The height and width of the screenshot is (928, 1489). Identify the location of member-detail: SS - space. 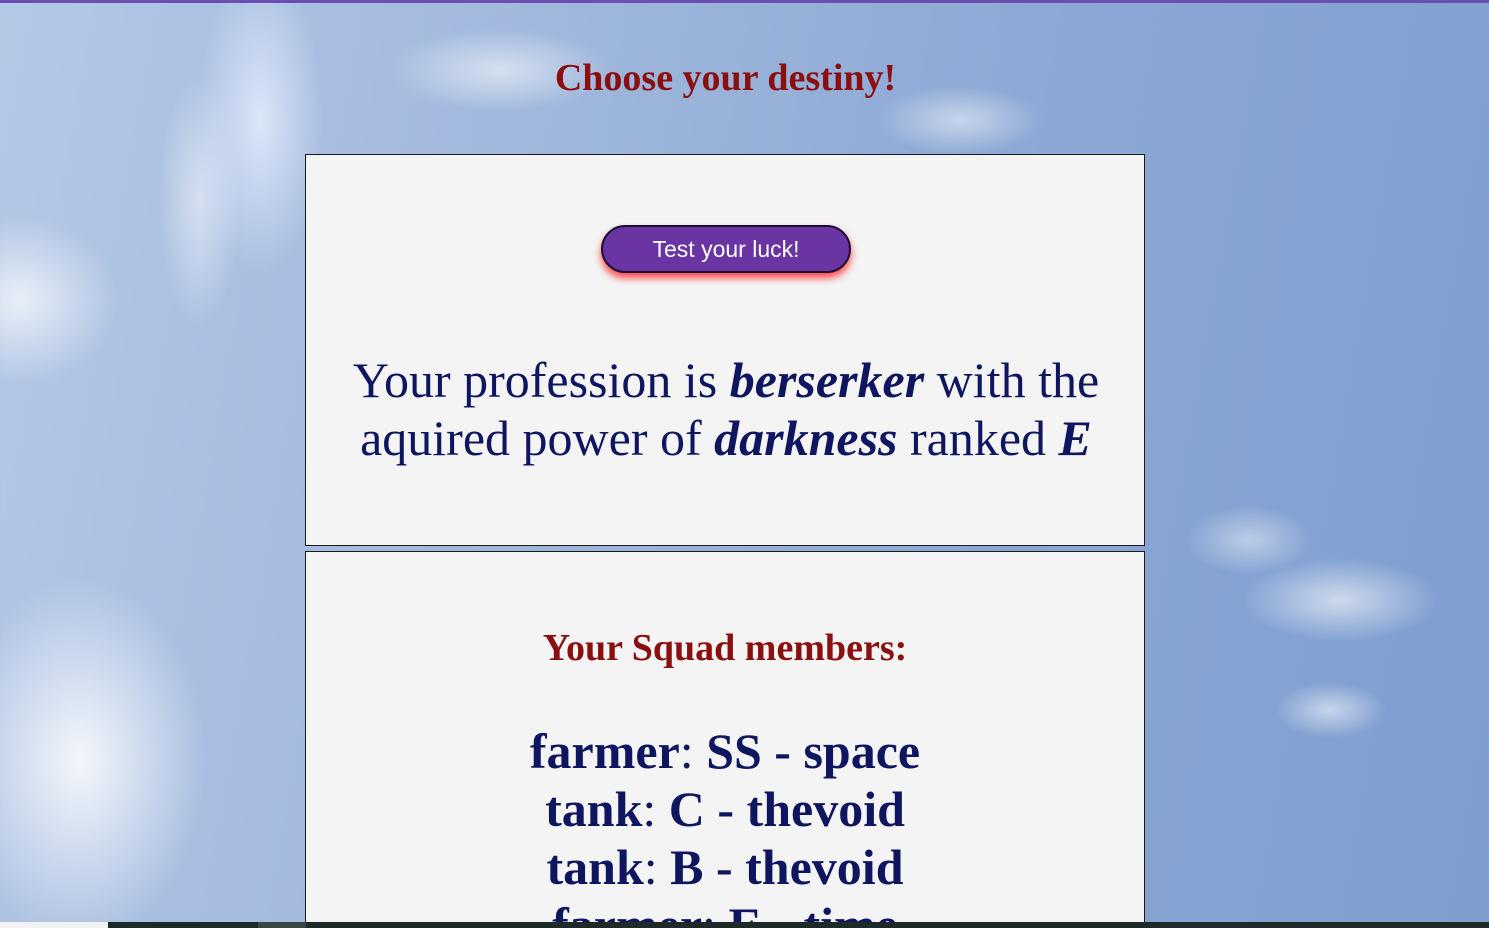
(813, 751).